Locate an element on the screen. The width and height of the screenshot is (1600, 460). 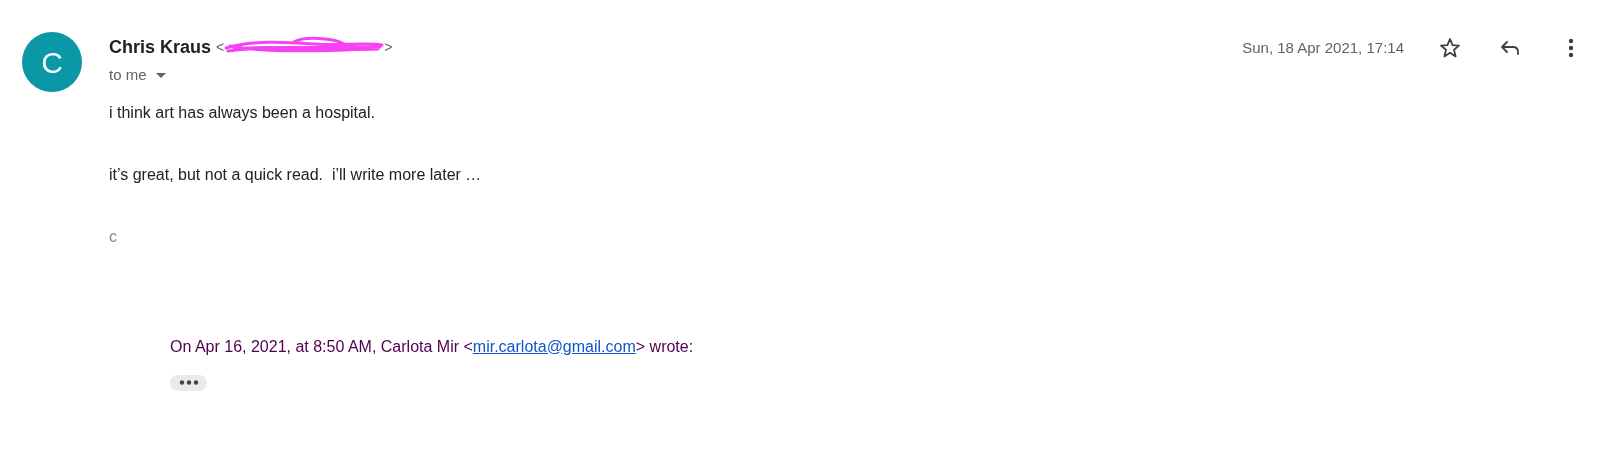
sender-email: < > is located at coordinates (304, 47).